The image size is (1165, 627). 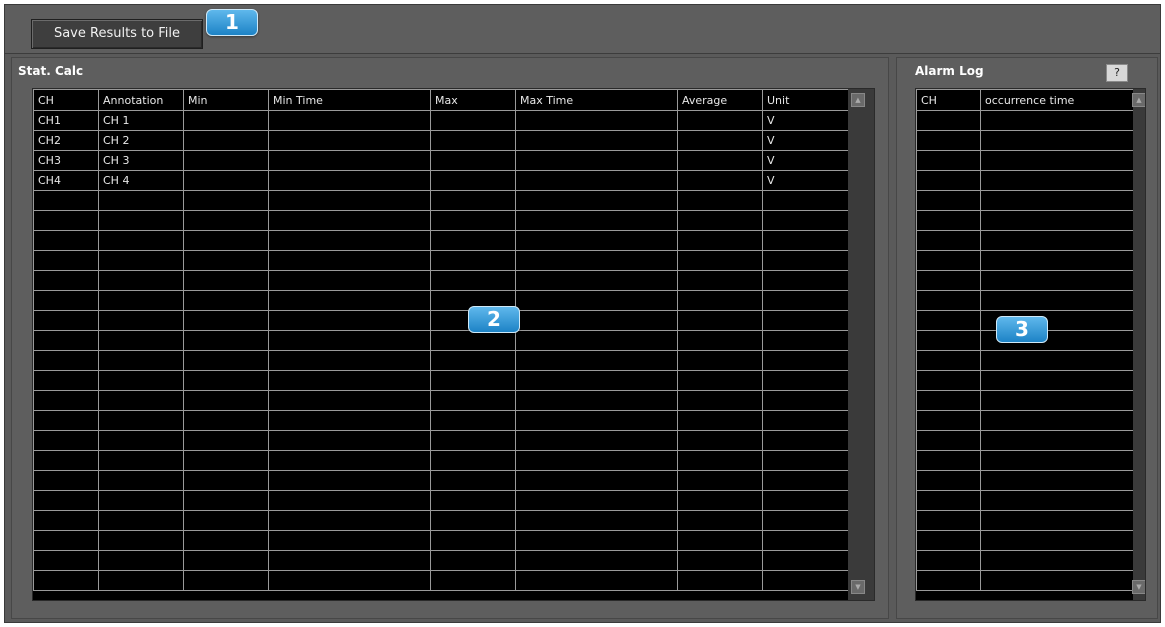 What do you see at coordinates (232, 22) in the screenshot?
I see `callout-badge-1: 1` at bounding box center [232, 22].